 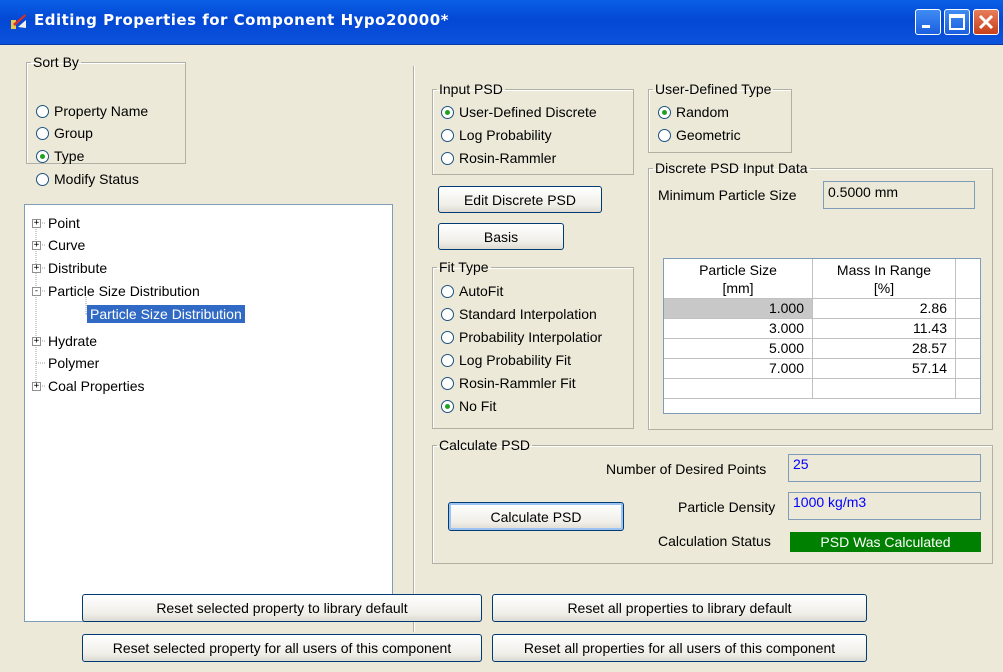 What do you see at coordinates (73, 133) in the screenshot?
I see `radio-label: Group` at bounding box center [73, 133].